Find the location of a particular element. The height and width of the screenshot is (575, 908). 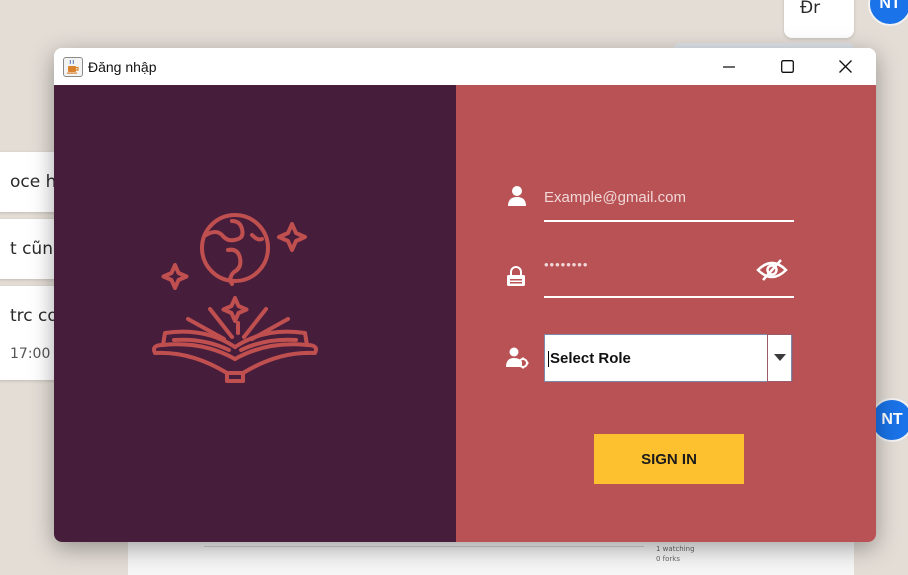

book-globe-illustration is located at coordinates (235, 298).